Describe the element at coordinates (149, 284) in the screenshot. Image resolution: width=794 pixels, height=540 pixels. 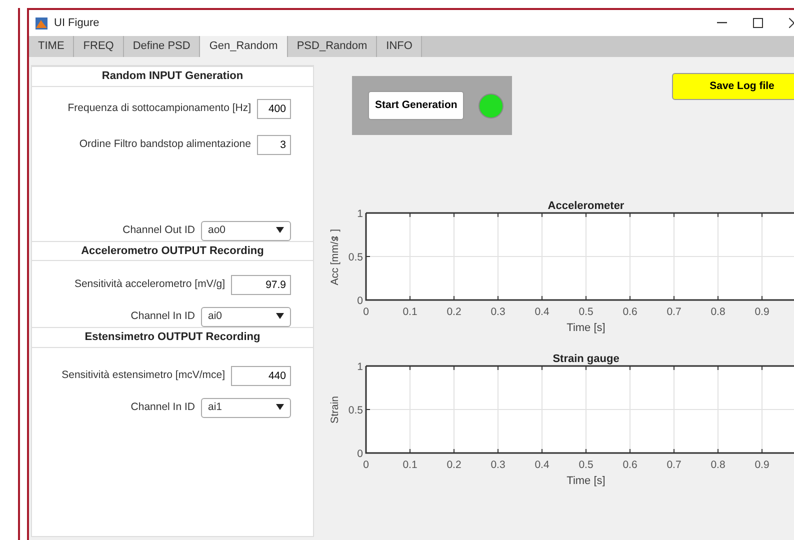
I see `field-label: Sensitività accelerometro [mV/g]` at that location.